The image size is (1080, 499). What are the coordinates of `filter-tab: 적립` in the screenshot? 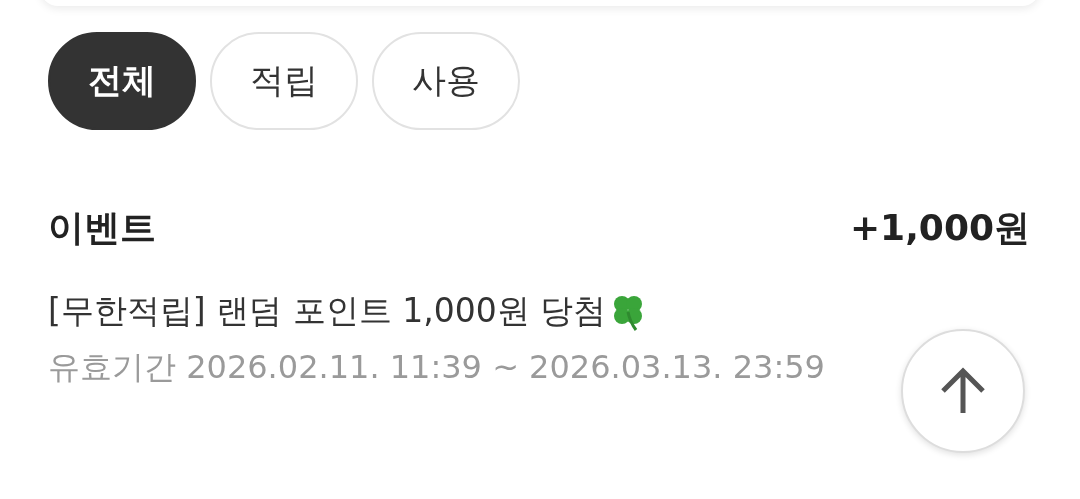 It's located at (284, 81).